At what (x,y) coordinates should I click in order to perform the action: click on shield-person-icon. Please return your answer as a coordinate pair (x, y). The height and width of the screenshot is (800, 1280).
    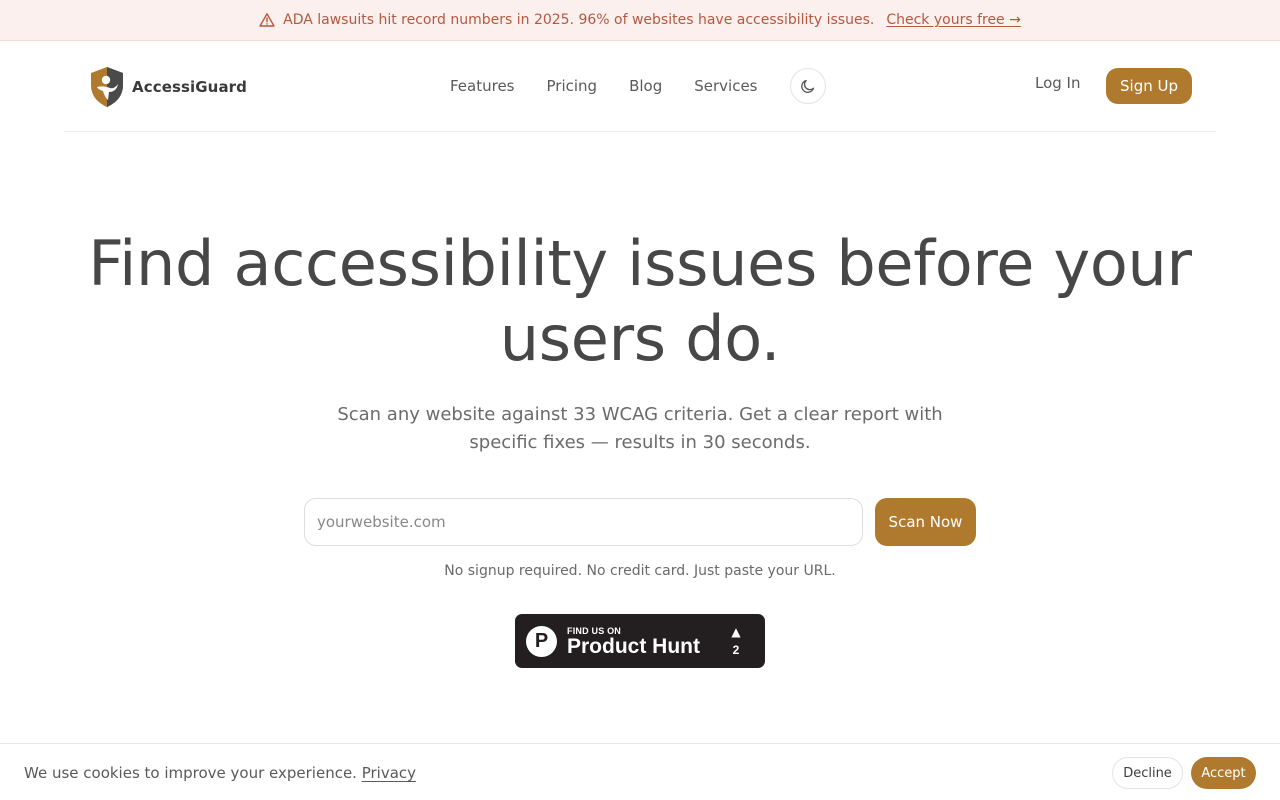
    Looking at the image, I should click on (107, 87).